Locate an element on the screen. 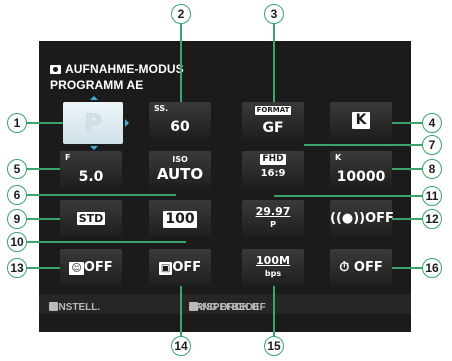  callout-4: 4 is located at coordinates (432, 123).